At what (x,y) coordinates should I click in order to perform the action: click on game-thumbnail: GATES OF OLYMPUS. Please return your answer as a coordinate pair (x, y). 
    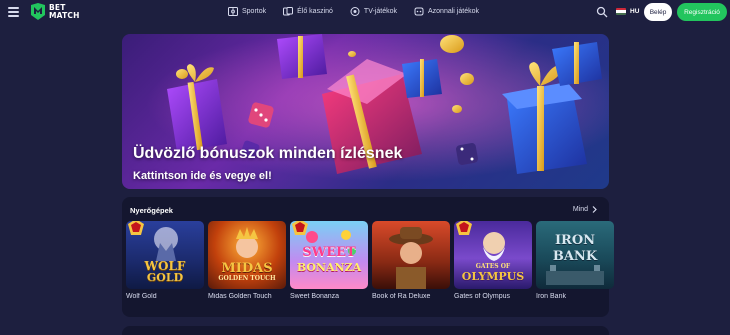
    Looking at the image, I should click on (493, 255).